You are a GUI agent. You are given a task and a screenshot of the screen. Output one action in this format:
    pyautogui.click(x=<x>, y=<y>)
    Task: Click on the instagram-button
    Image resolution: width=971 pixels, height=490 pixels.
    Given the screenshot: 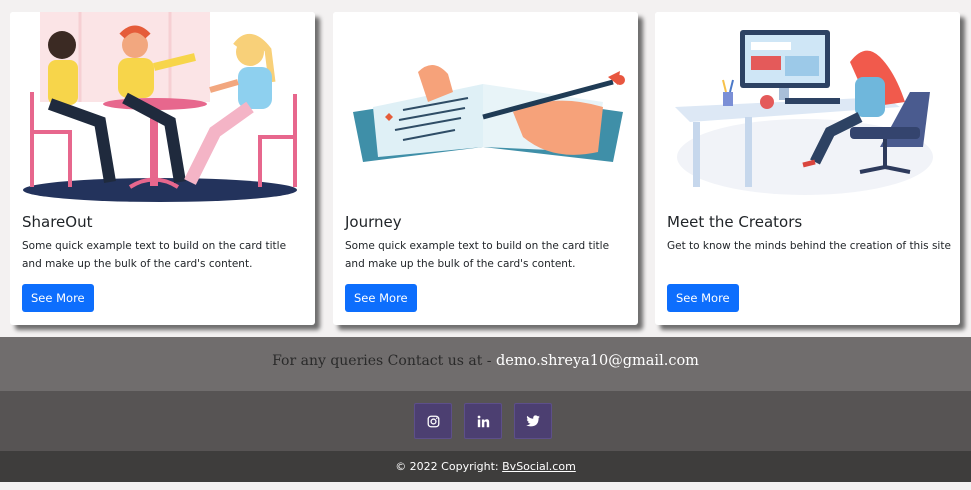 What is the action you would take?
    pyautogui.click(x=433, y=421)
    